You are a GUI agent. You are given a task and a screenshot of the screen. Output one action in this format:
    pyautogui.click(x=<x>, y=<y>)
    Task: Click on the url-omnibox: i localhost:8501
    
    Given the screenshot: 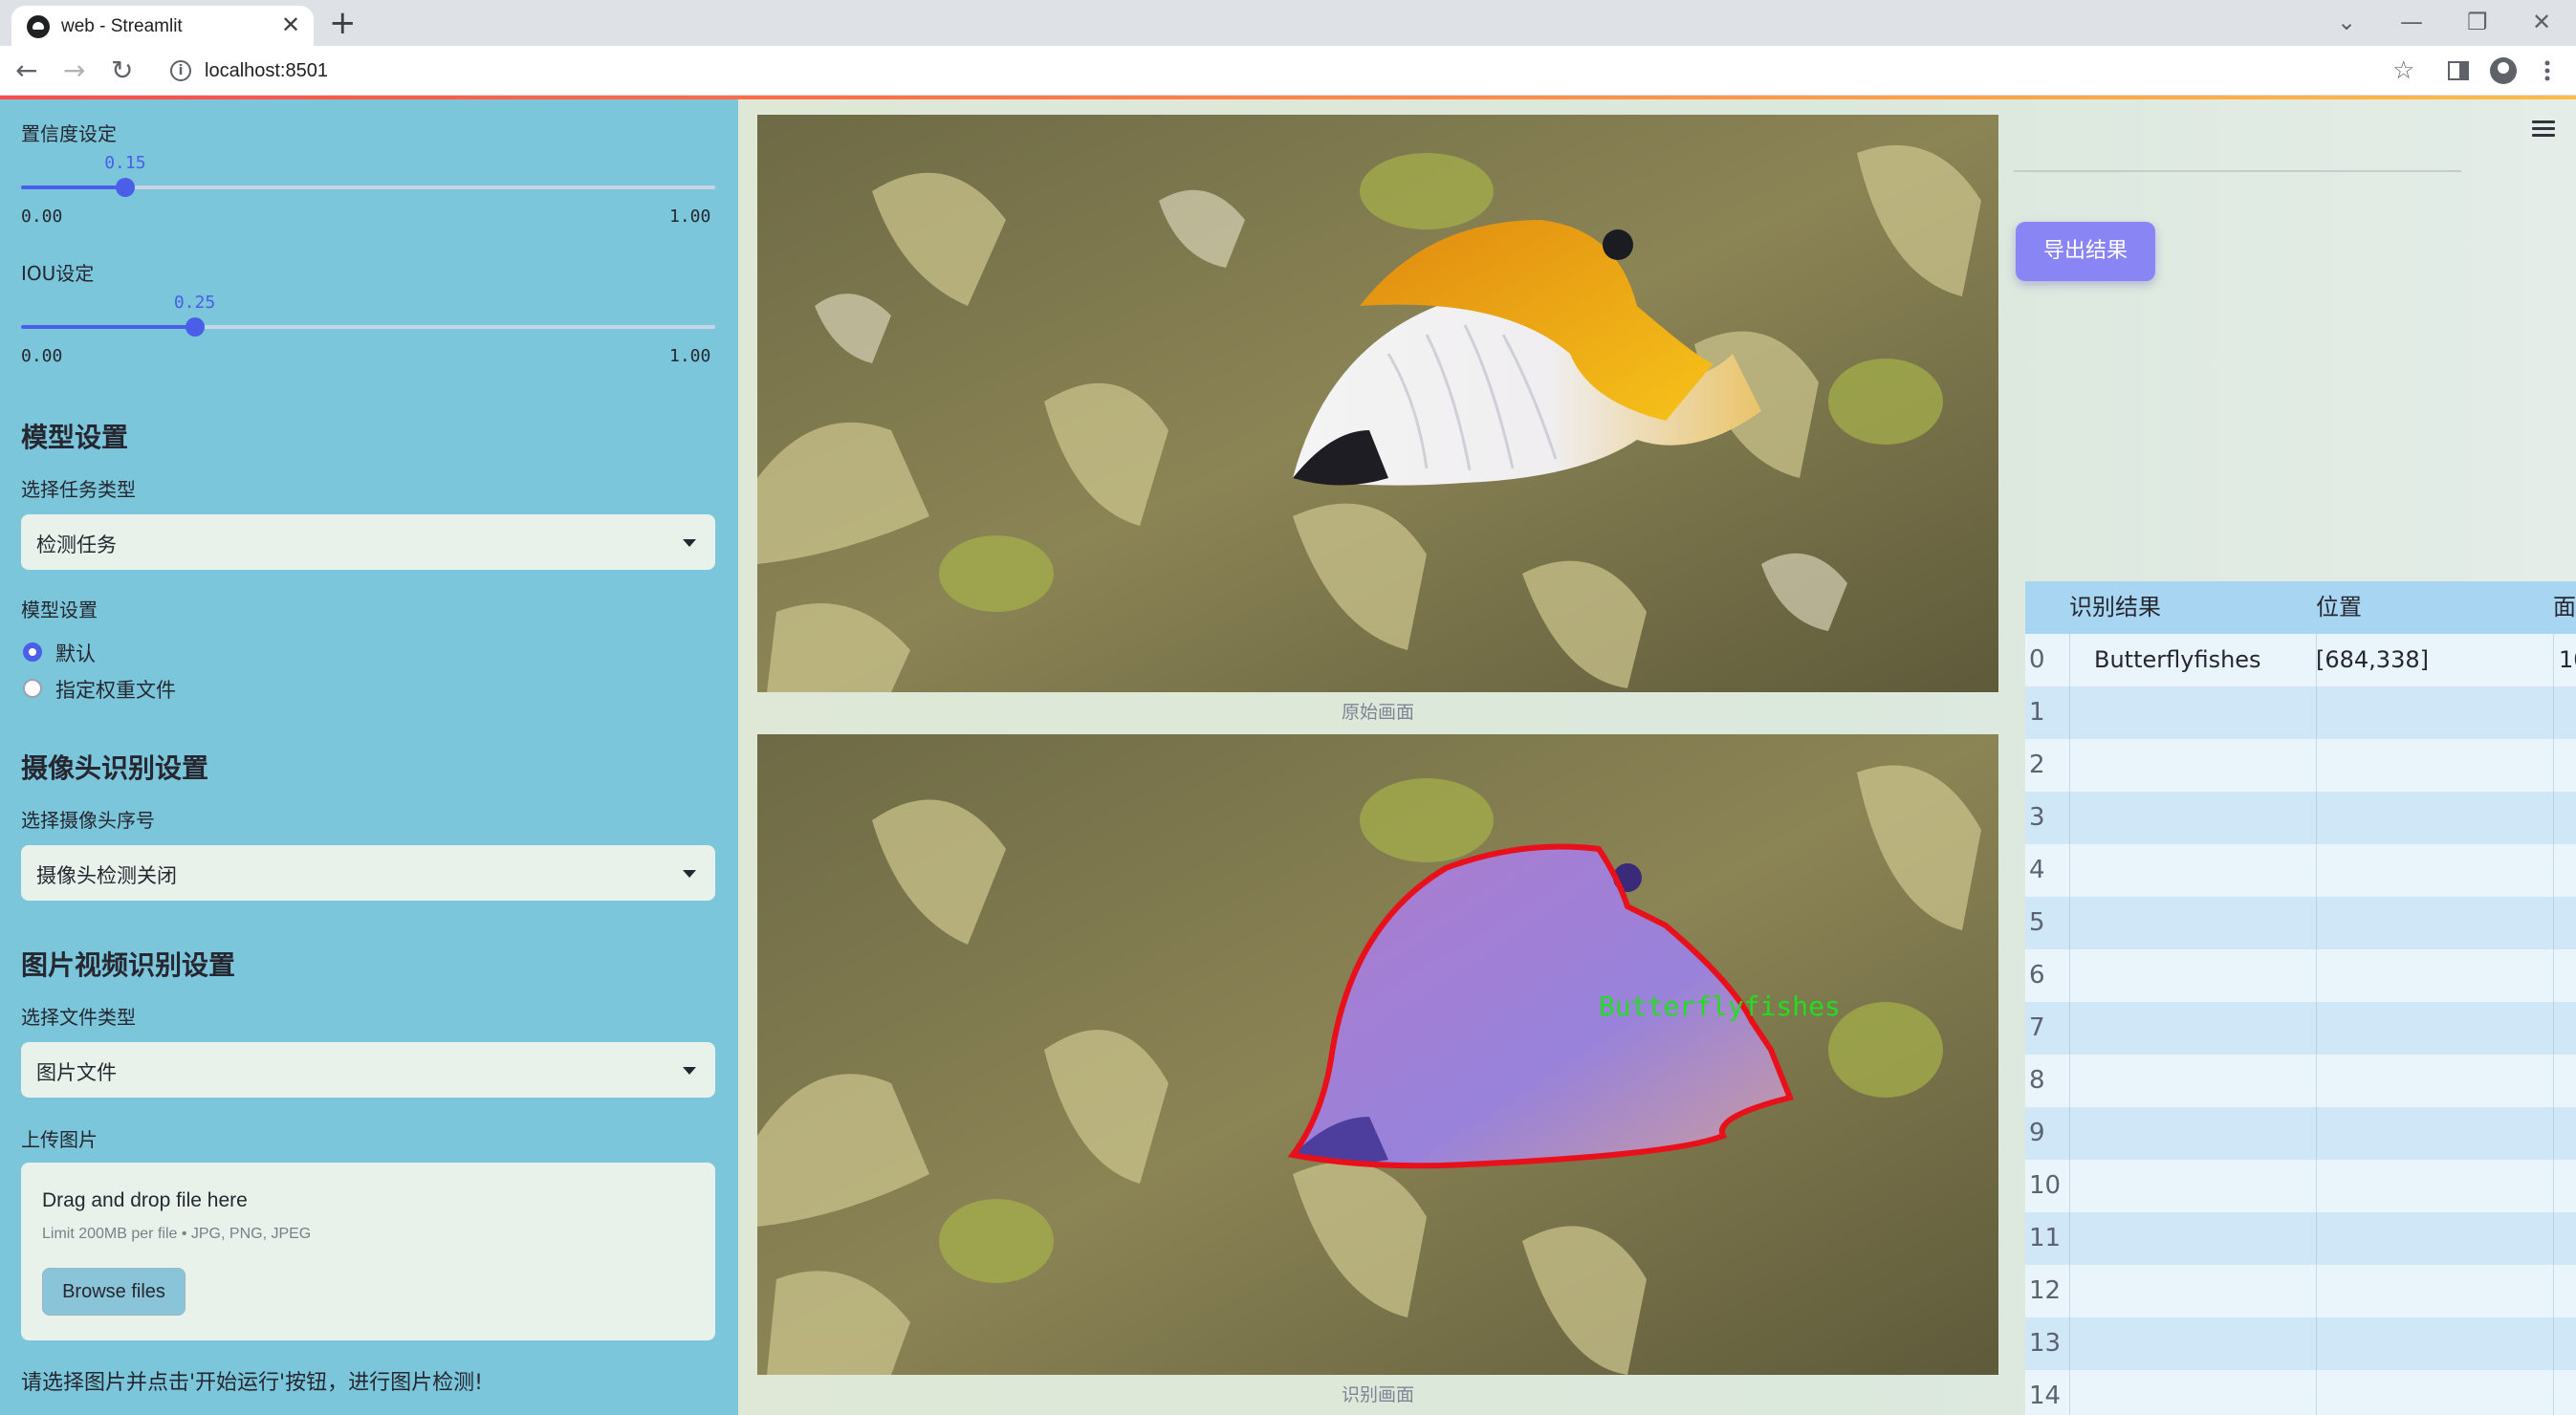 What is the action you would take?
    pyautogui.click(x=1271, y=71)
    